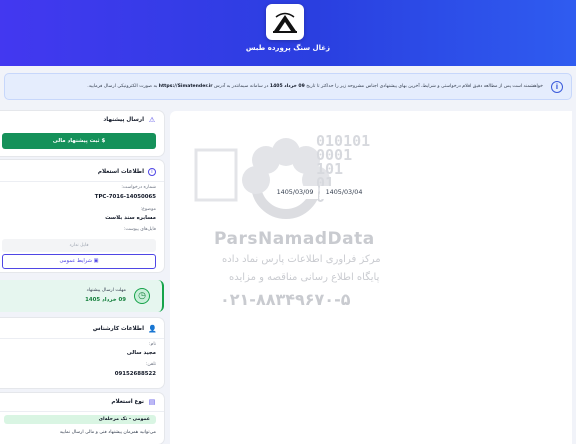 The image size is (576, 444). I want to click on document-icon: ▤, so click(152, 402).